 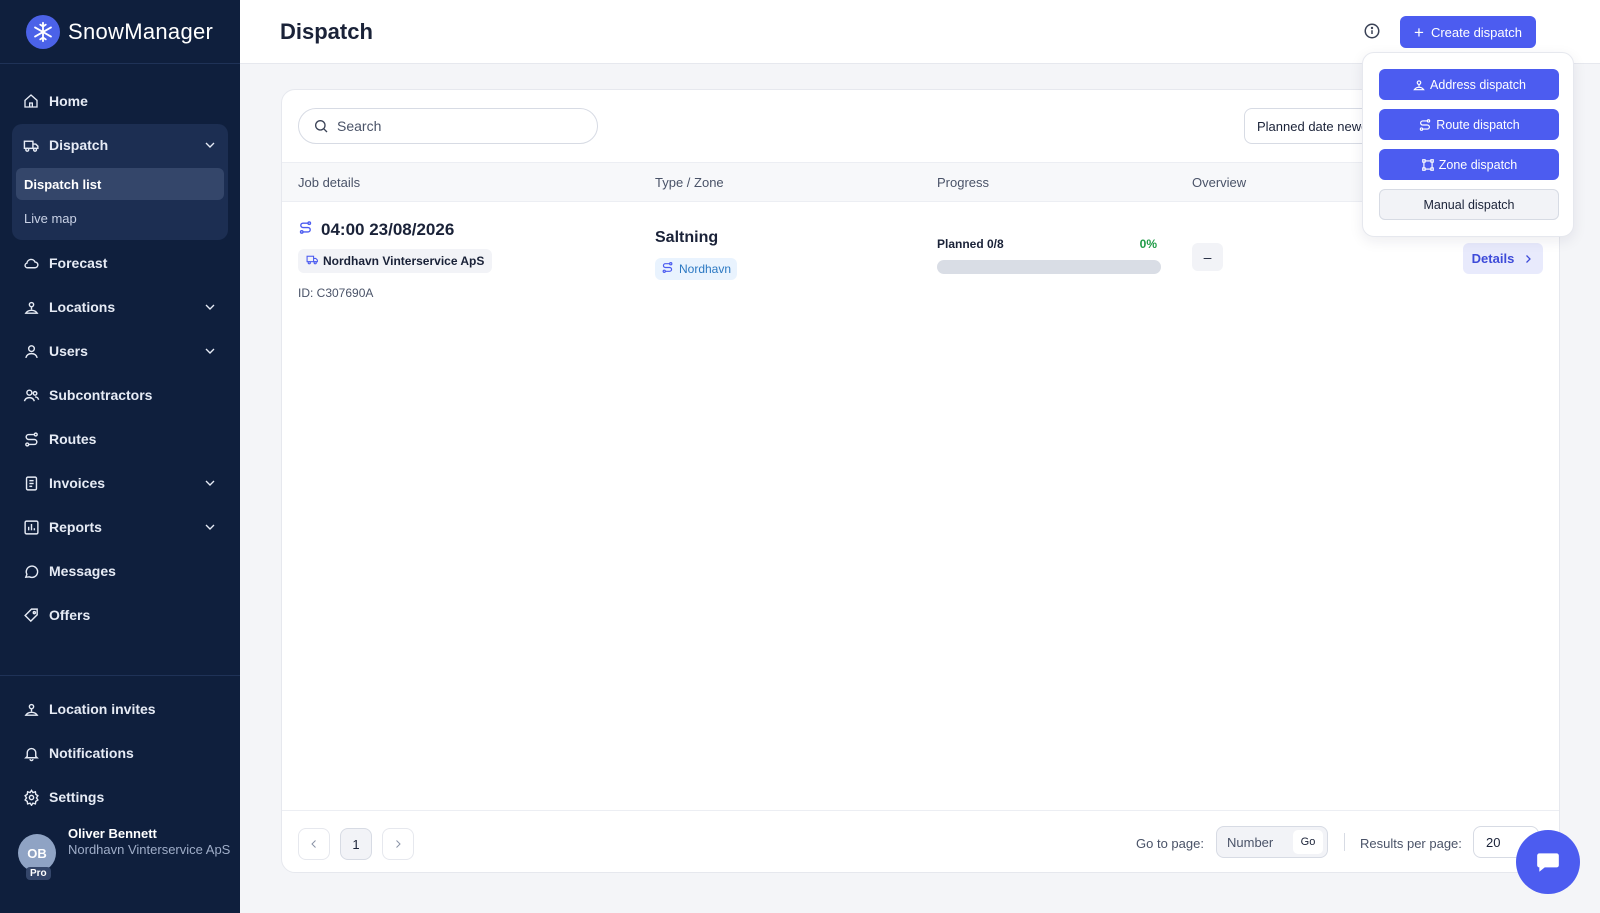 I want to click on menu-item-label: Manual dispatch, so click(x=1469, y=204).